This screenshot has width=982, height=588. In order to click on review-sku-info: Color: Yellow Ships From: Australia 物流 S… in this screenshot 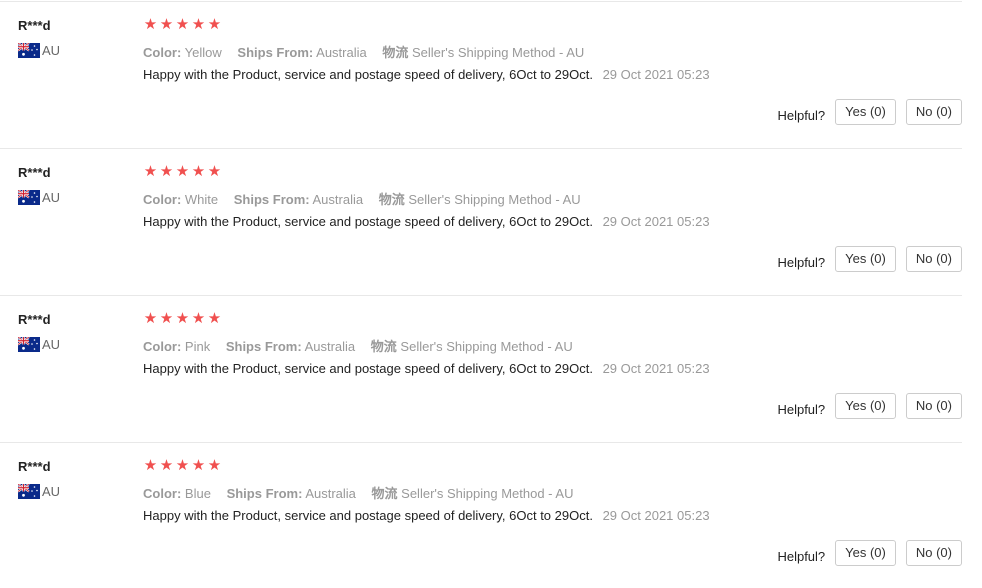, I will do `click(369, 51)`.